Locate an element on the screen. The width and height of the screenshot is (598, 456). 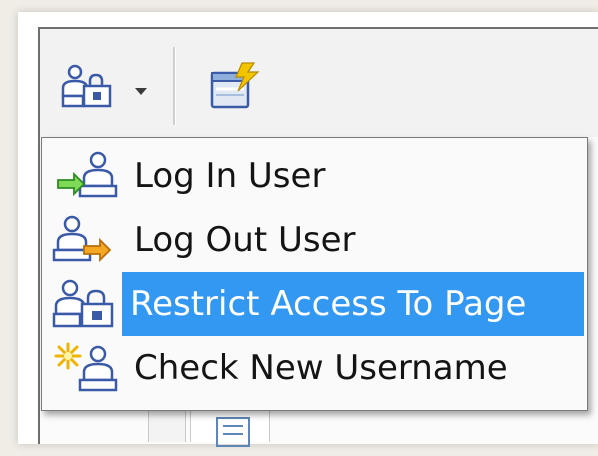
log-in-user-icon is located at coordinates (87, 174).